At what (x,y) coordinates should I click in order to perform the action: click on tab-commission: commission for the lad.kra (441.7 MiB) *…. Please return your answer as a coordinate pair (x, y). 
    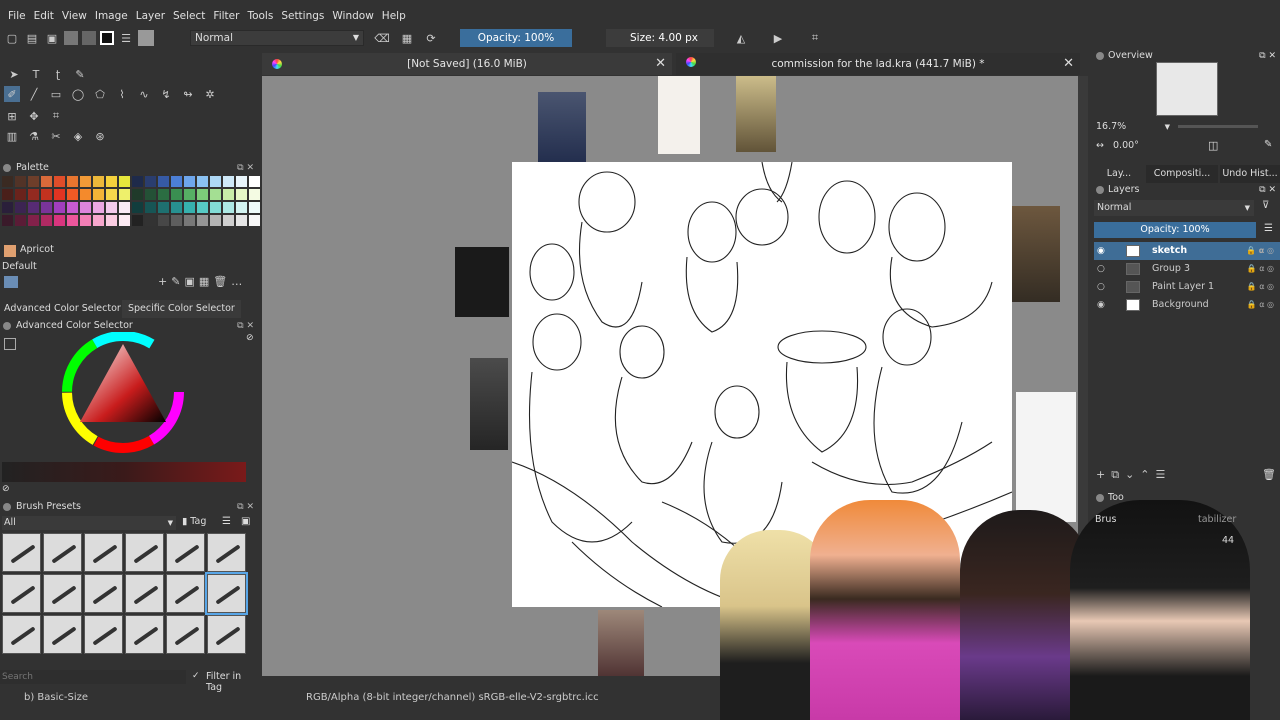
    Looking at the image, I should click on (878, 64).